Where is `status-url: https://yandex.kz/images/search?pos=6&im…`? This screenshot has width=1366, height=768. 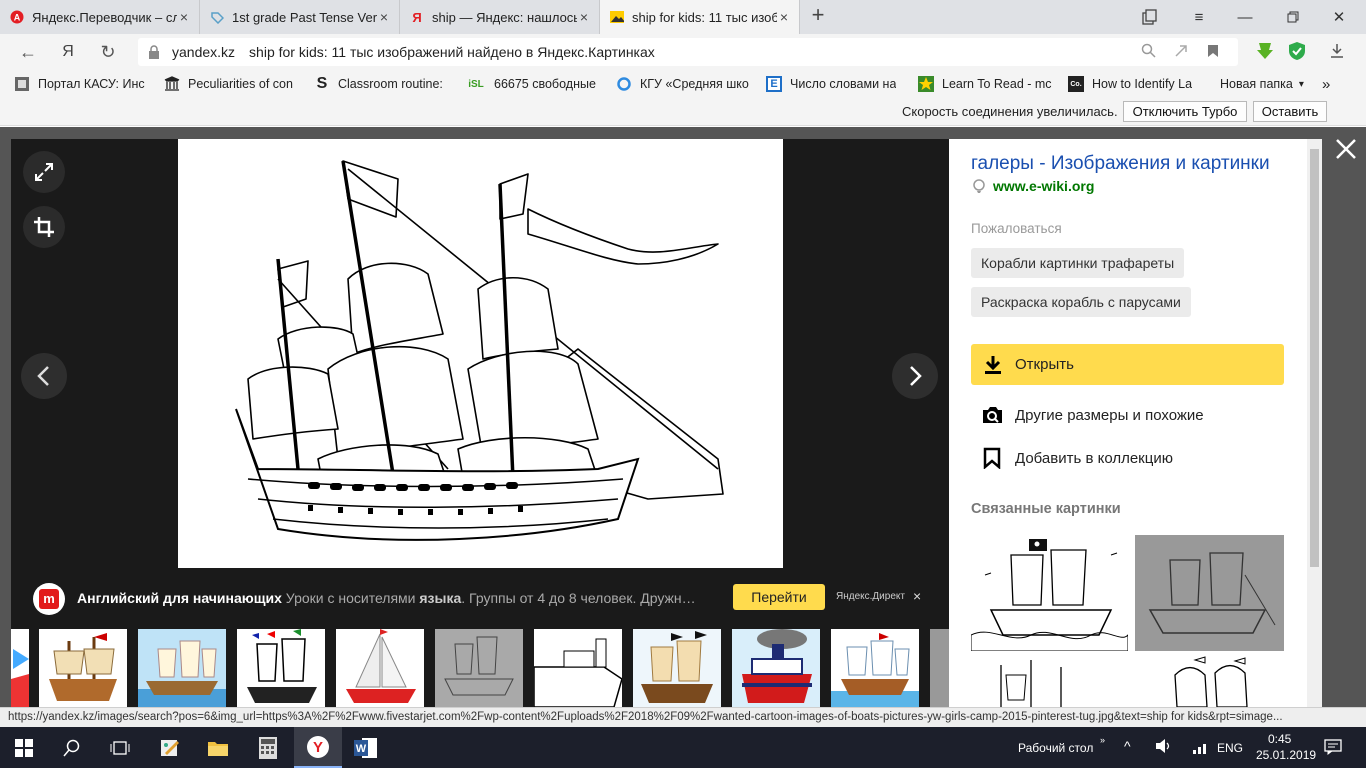
status-url: https://yandex.kz/images/search?pos=6&im… is located at coordinates (645, 717).